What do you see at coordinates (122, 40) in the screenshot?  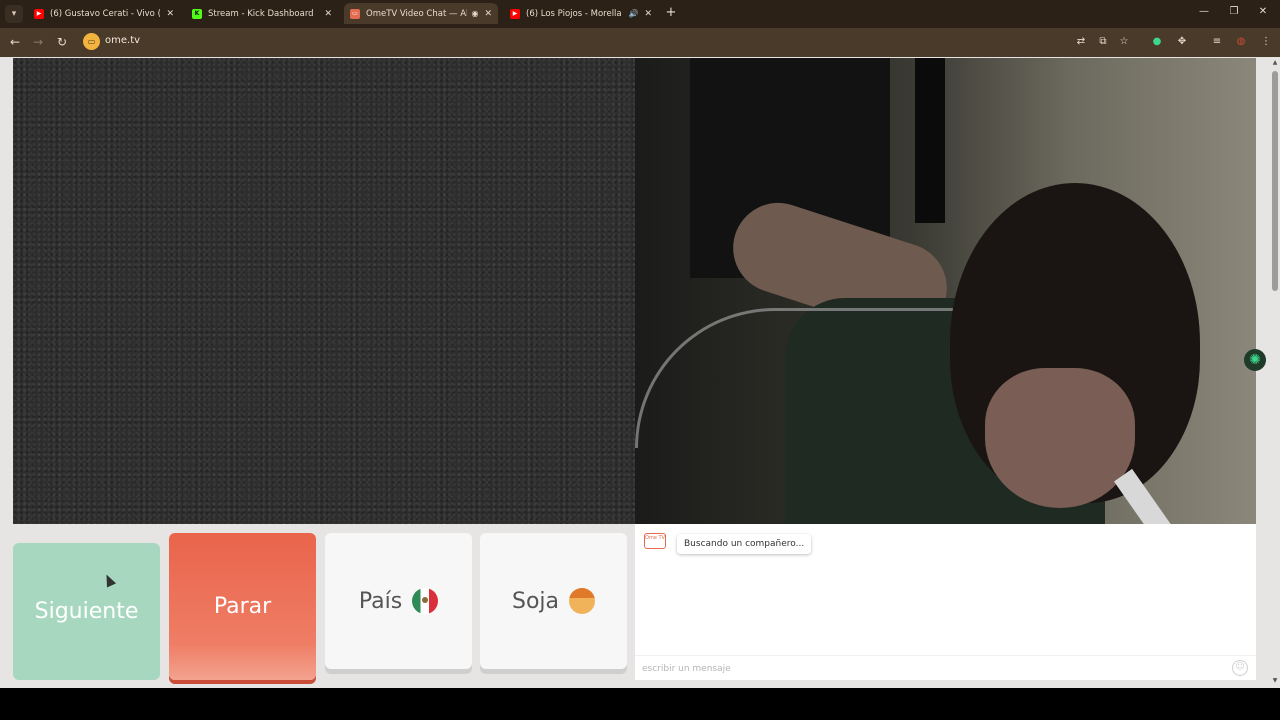 I see `url-text: ome.tv` at bounding box center [122, 40].